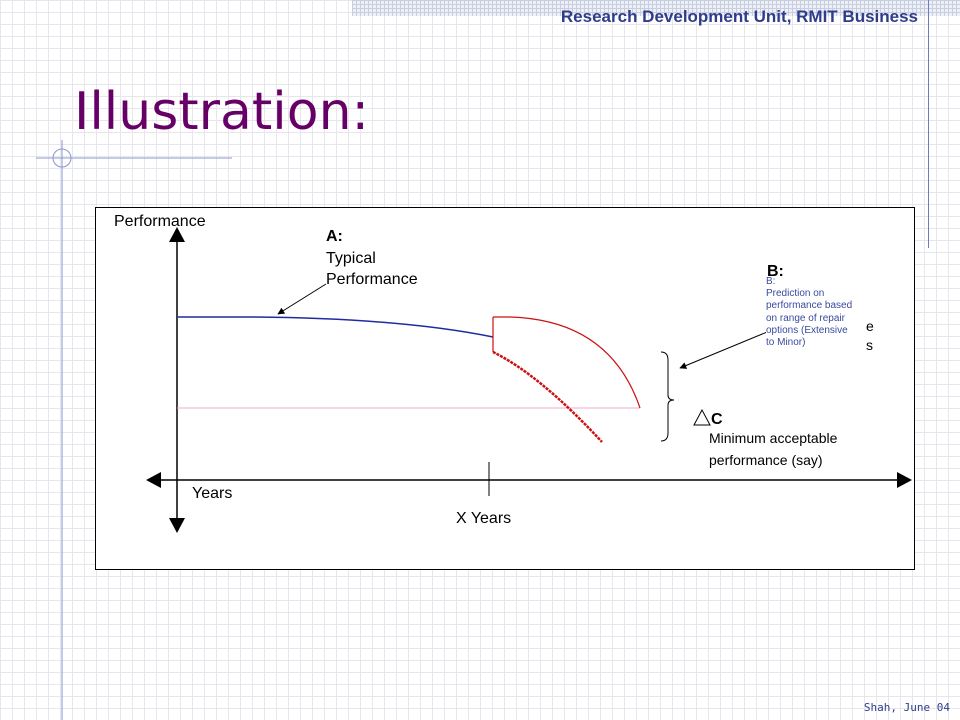 This screenshot has height=720, width=960. Describe the element at coordinates (334, 236) in the screenshot. I see `label-a-letter: A:` at that location.